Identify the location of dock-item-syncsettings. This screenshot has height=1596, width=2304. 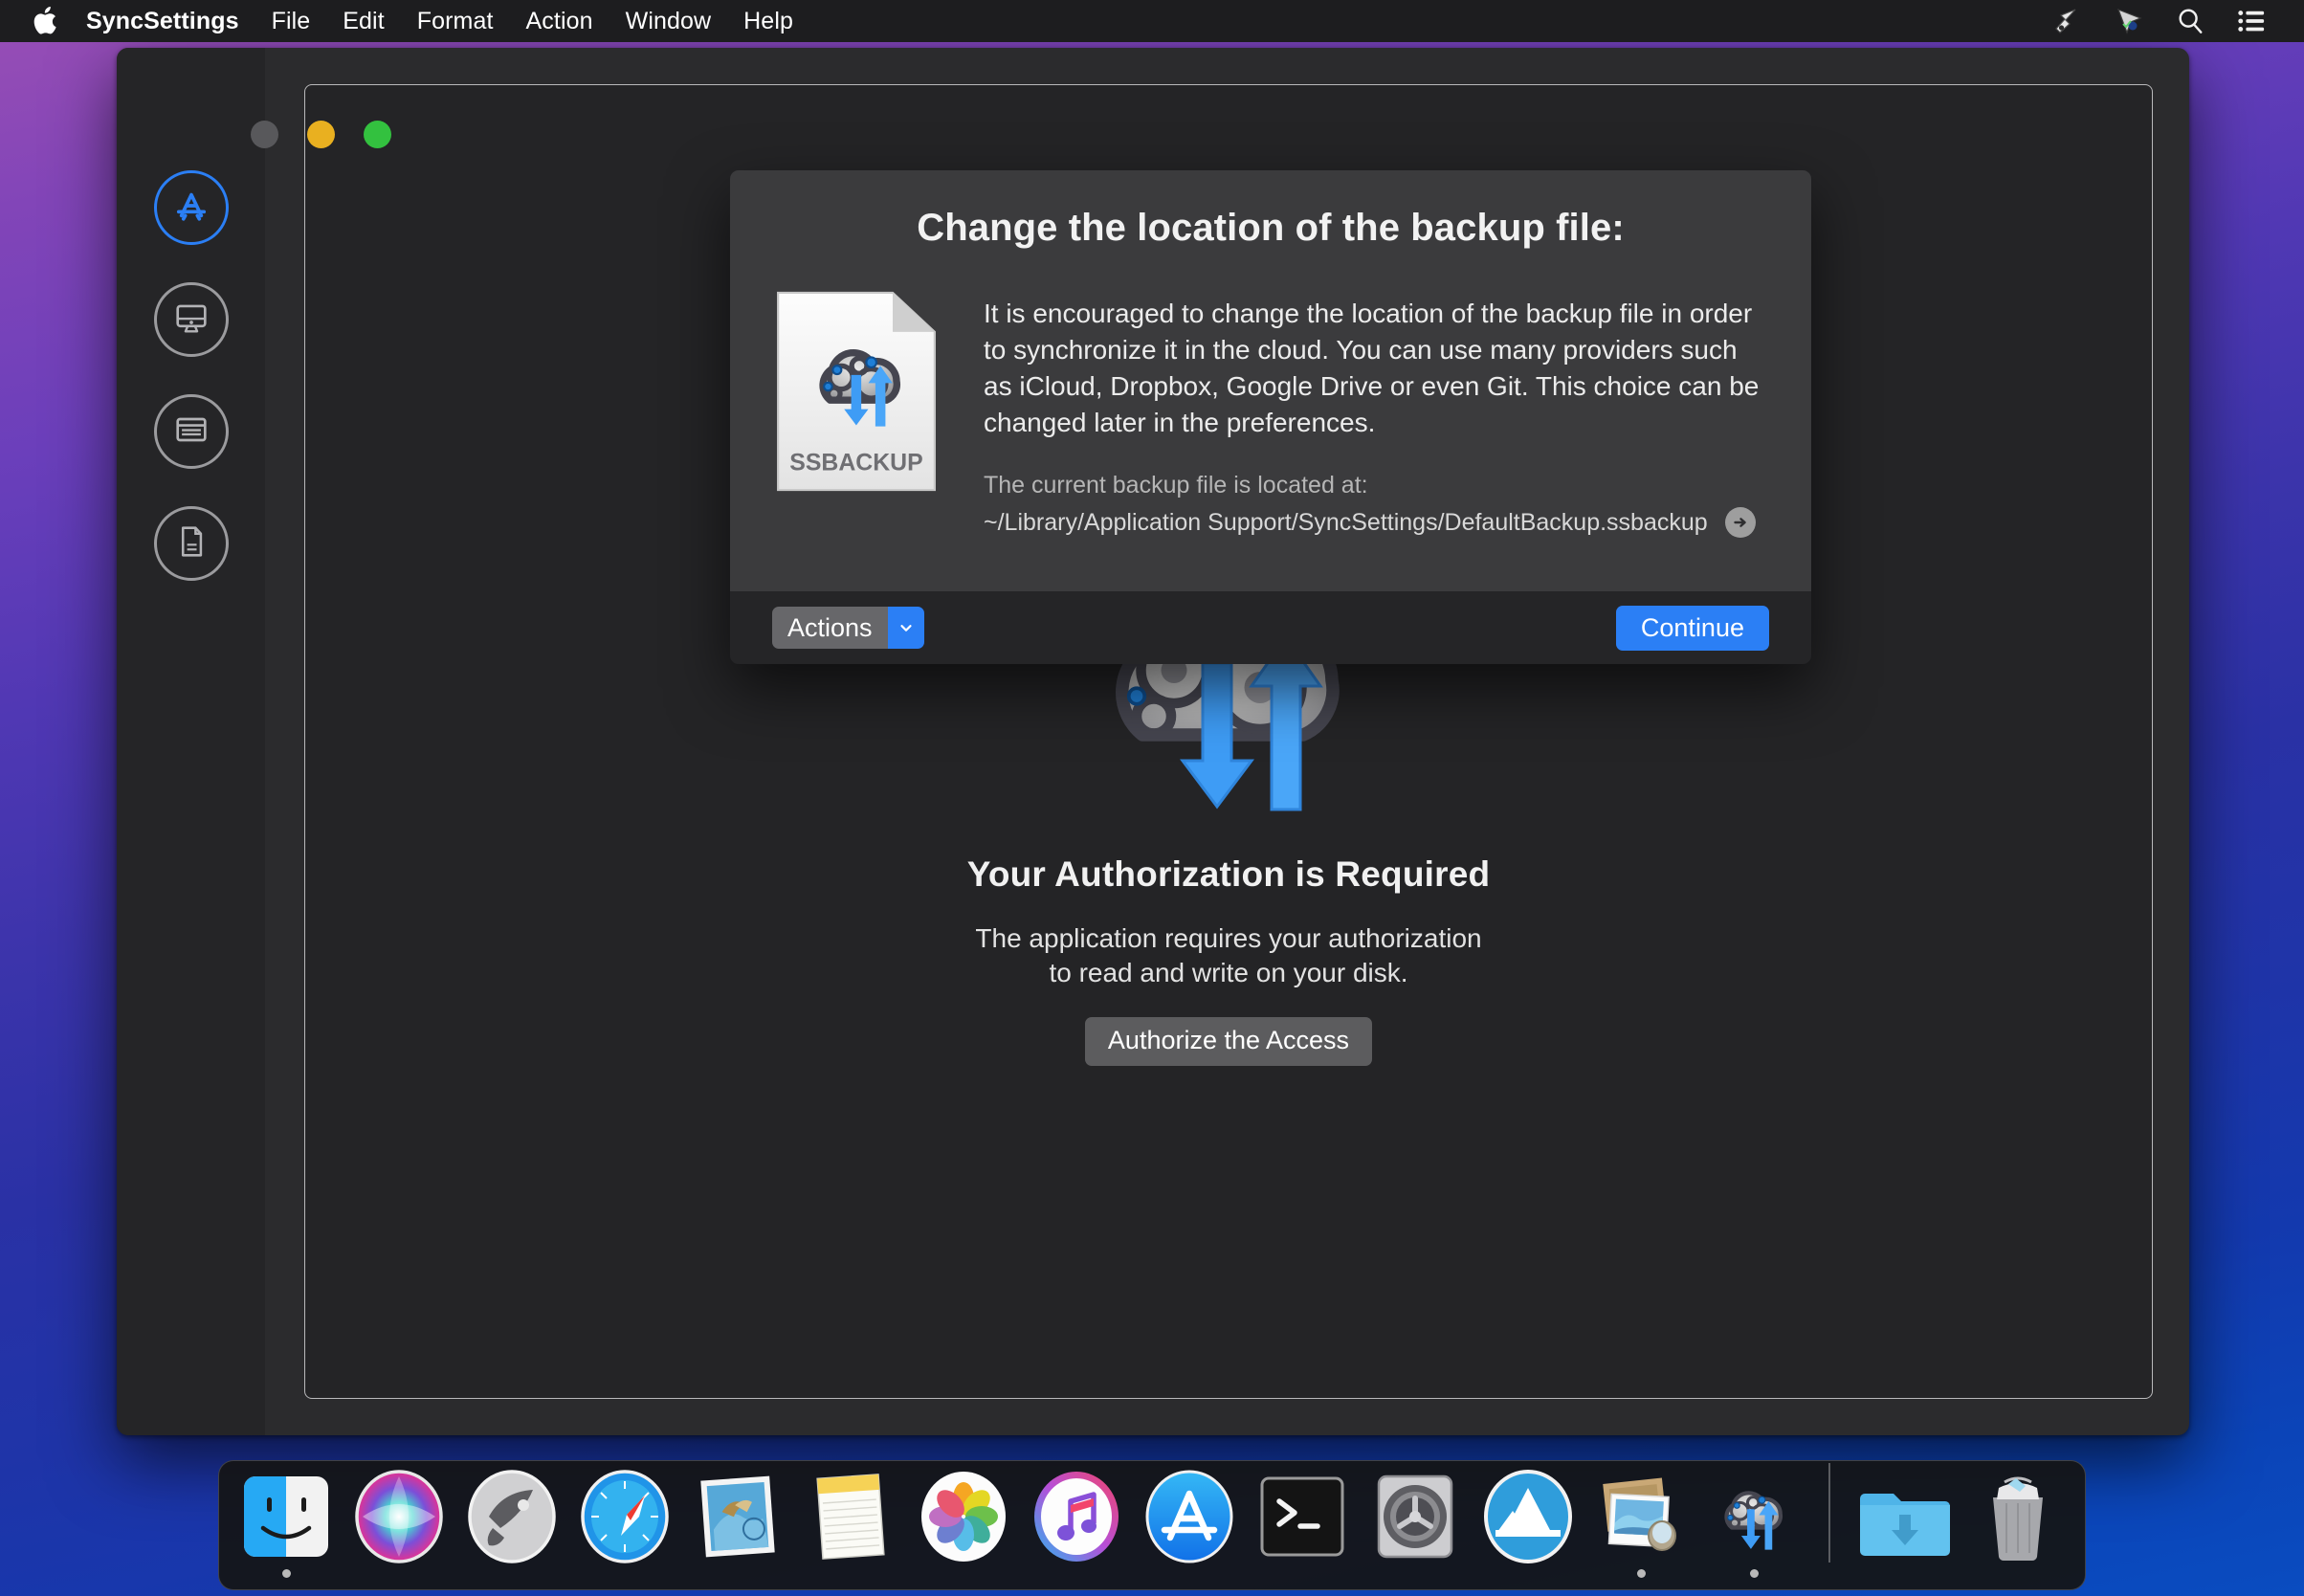
(1754, 1520).